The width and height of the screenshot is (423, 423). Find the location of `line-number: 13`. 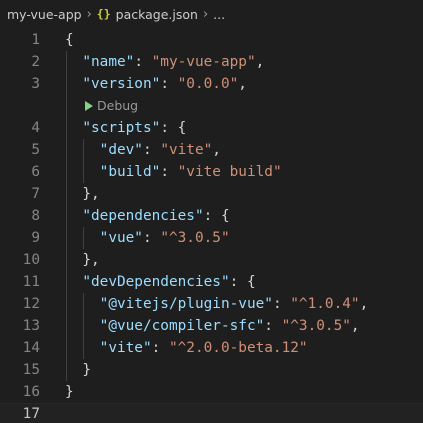

line-number: 13 is located at coordinates (31, 326).